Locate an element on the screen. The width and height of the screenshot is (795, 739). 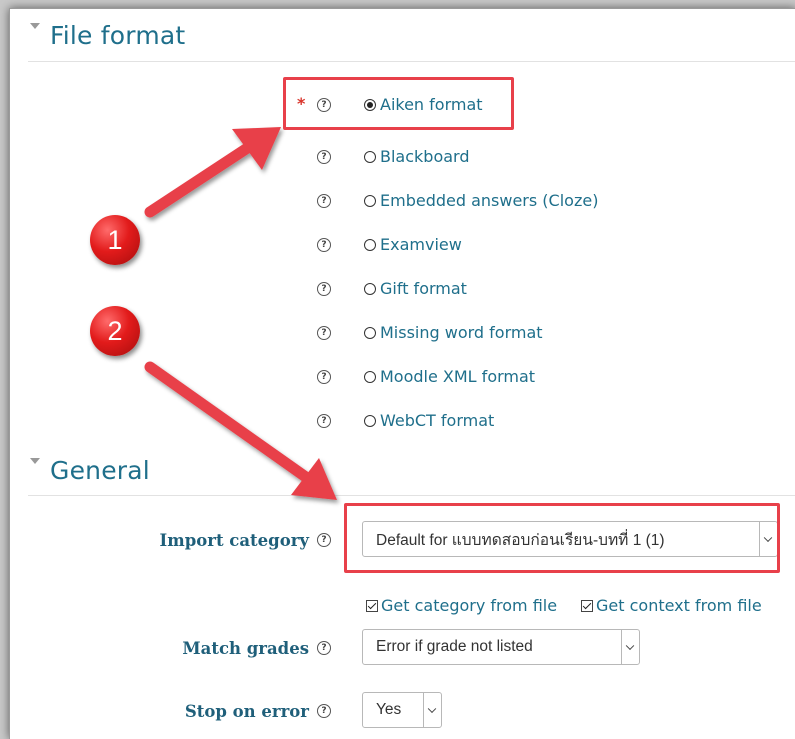
highlight-box-file-format is located at coordinates (398, 103).